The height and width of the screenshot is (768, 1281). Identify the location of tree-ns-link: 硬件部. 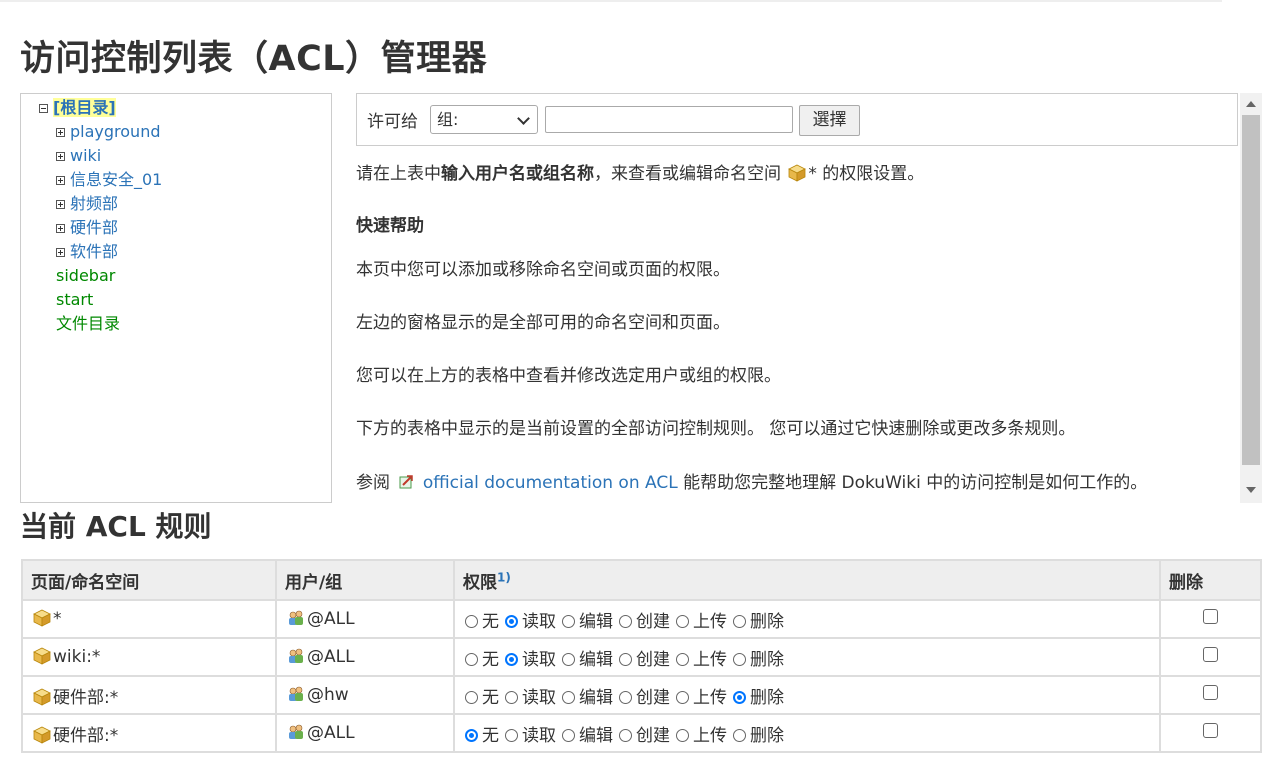
(94, 227).